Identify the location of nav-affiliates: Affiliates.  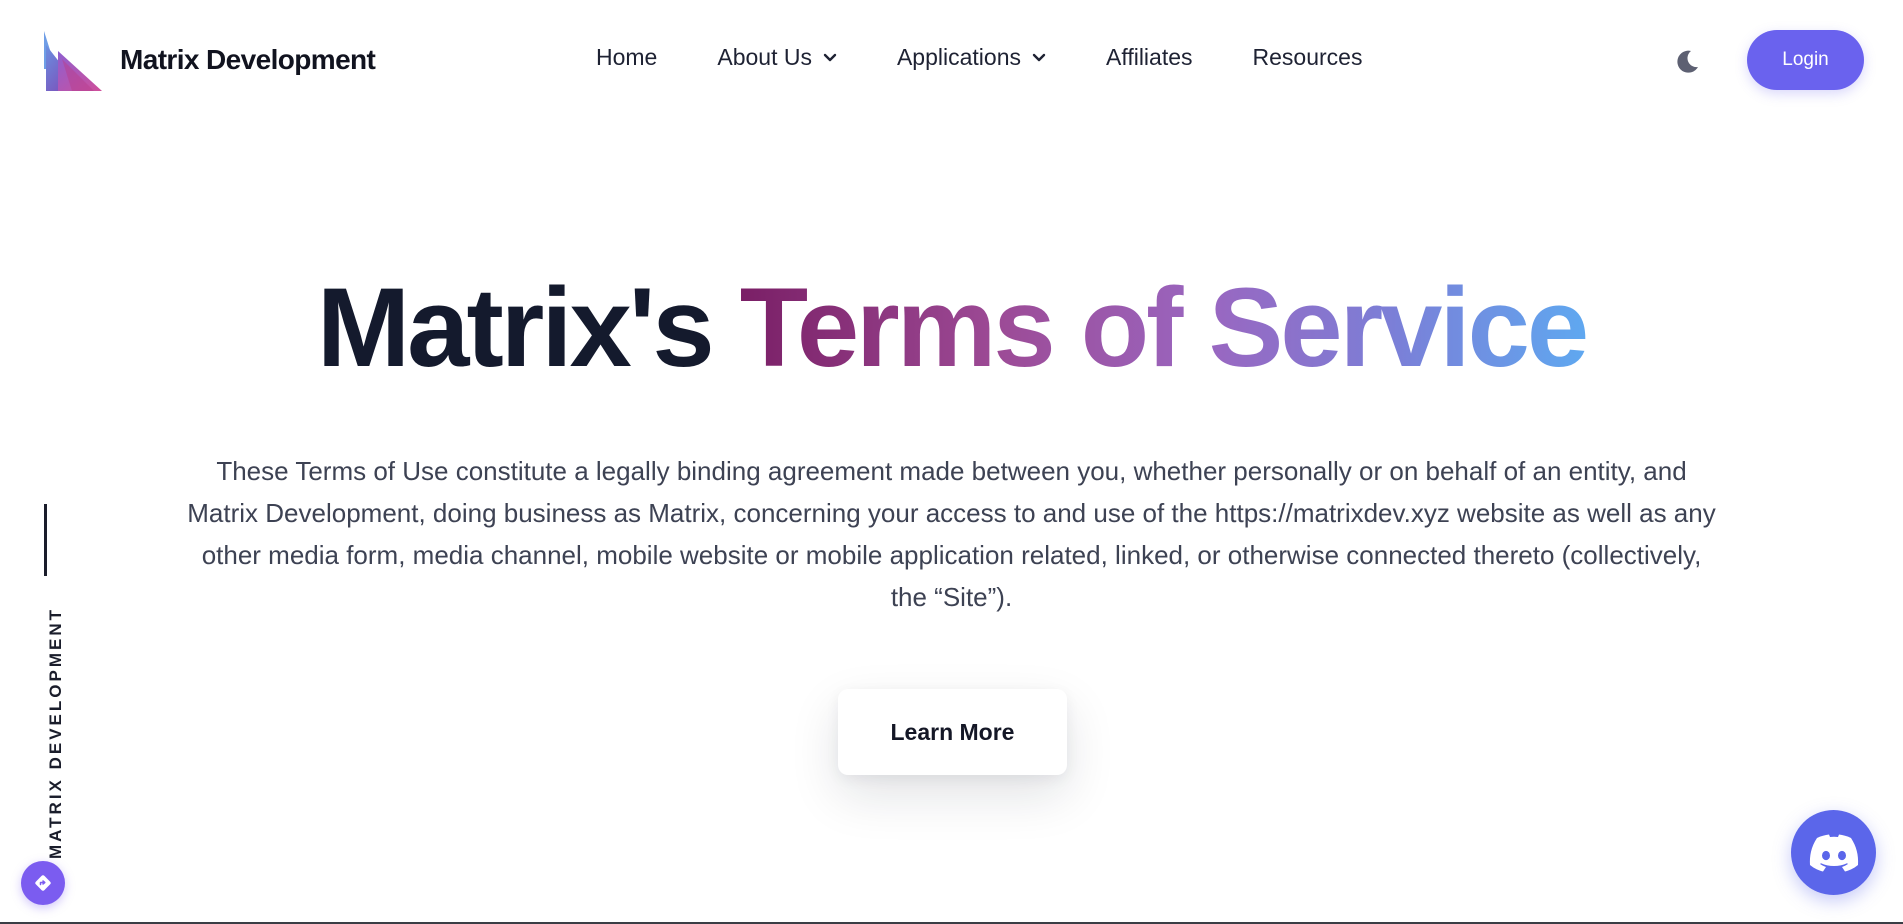
(1149, 57).